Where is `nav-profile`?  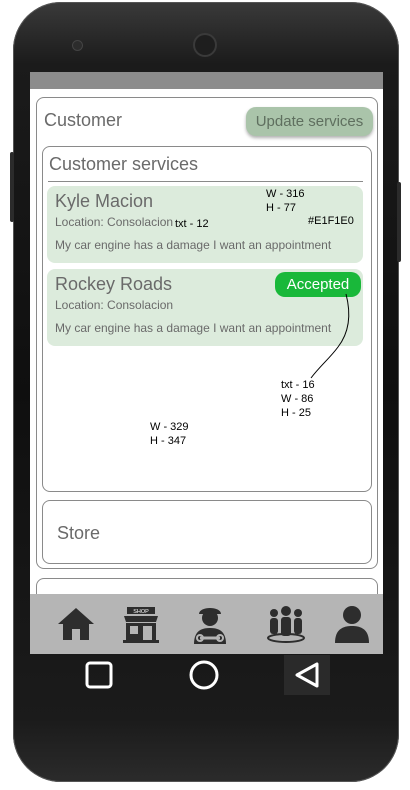 nav-profile is located at coordinates (352, 624).